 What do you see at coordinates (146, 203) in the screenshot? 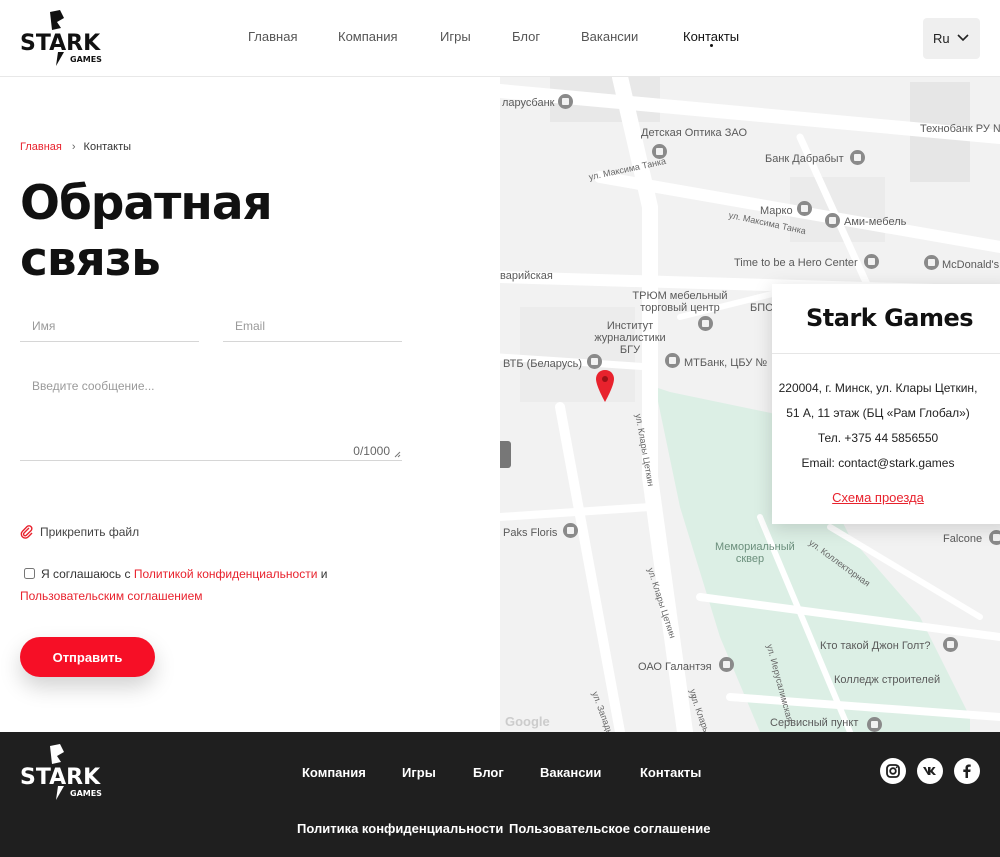
I see `page-title-line1: Обратная` at bounding box center [146, 203].